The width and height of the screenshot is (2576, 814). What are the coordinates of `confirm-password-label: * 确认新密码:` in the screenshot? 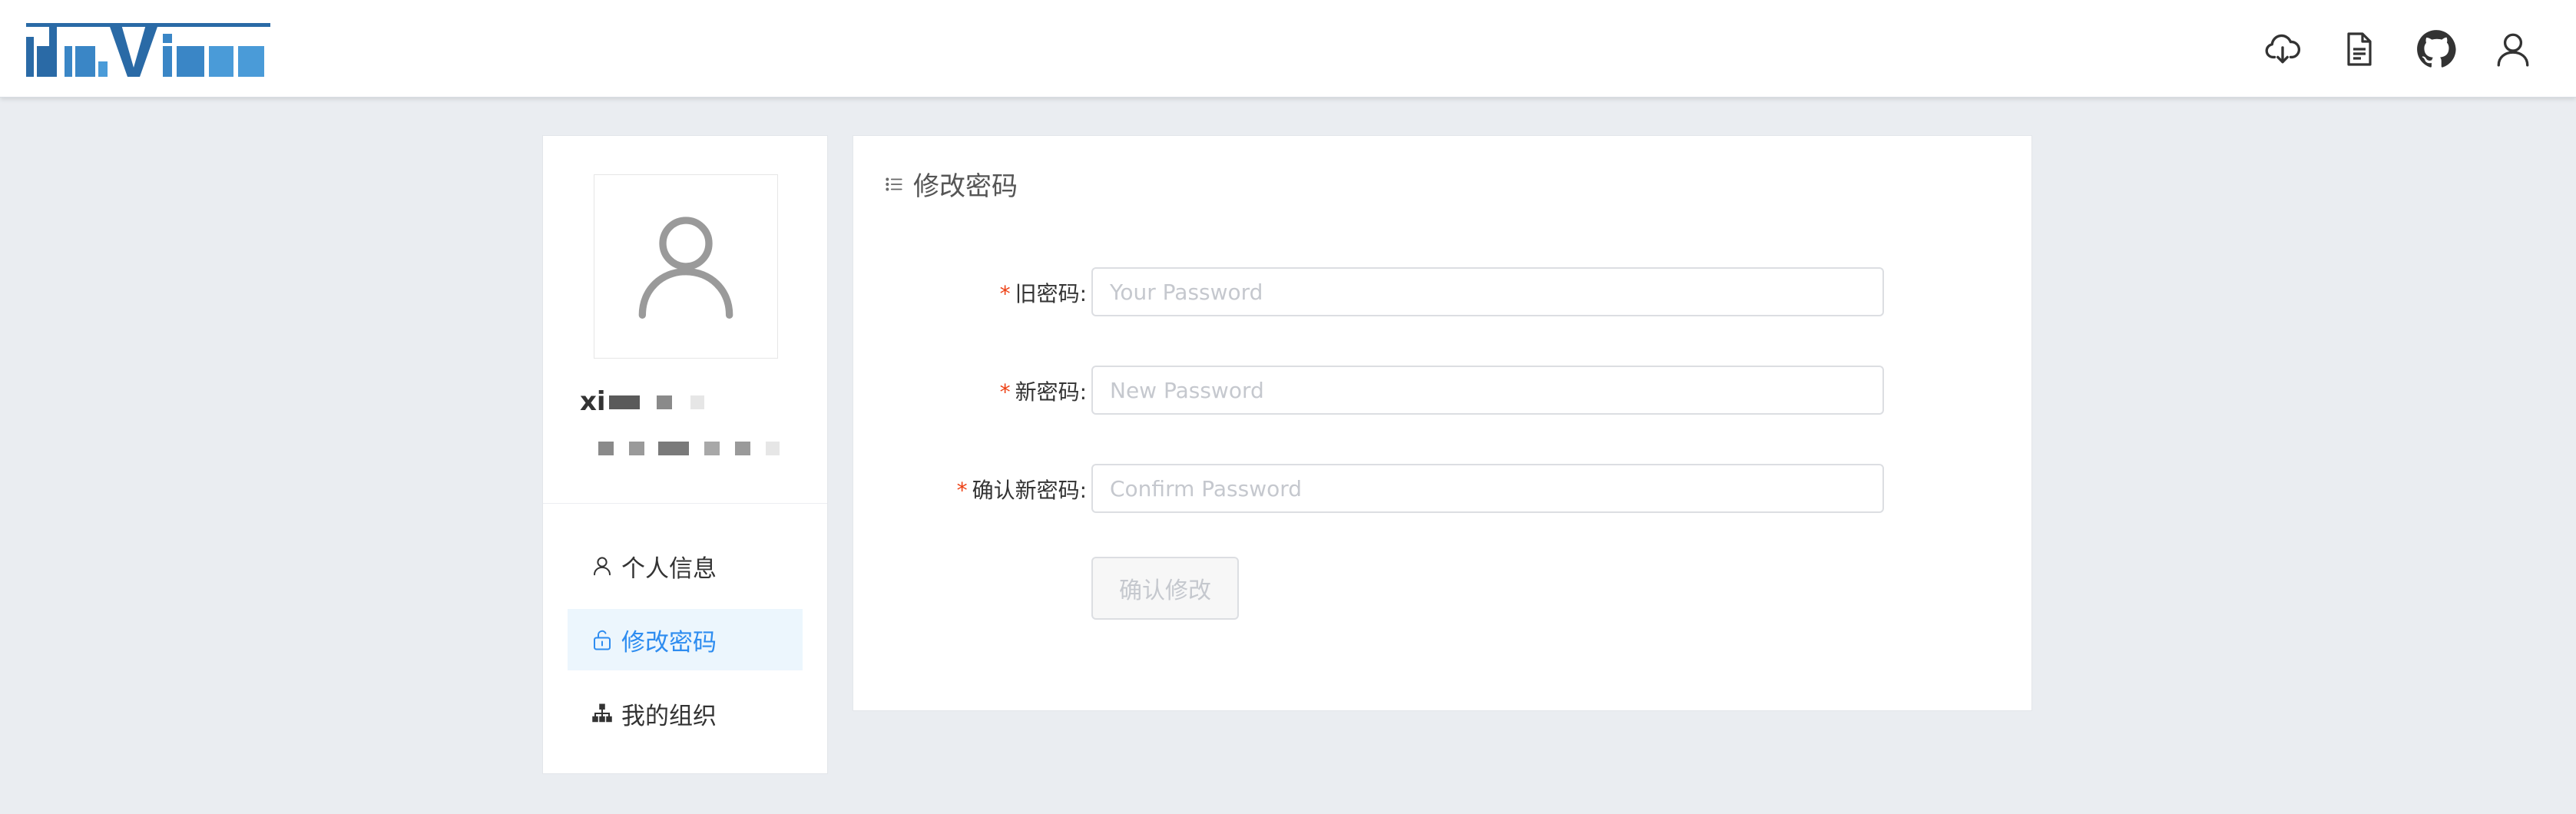 It's located at (1021, 491).